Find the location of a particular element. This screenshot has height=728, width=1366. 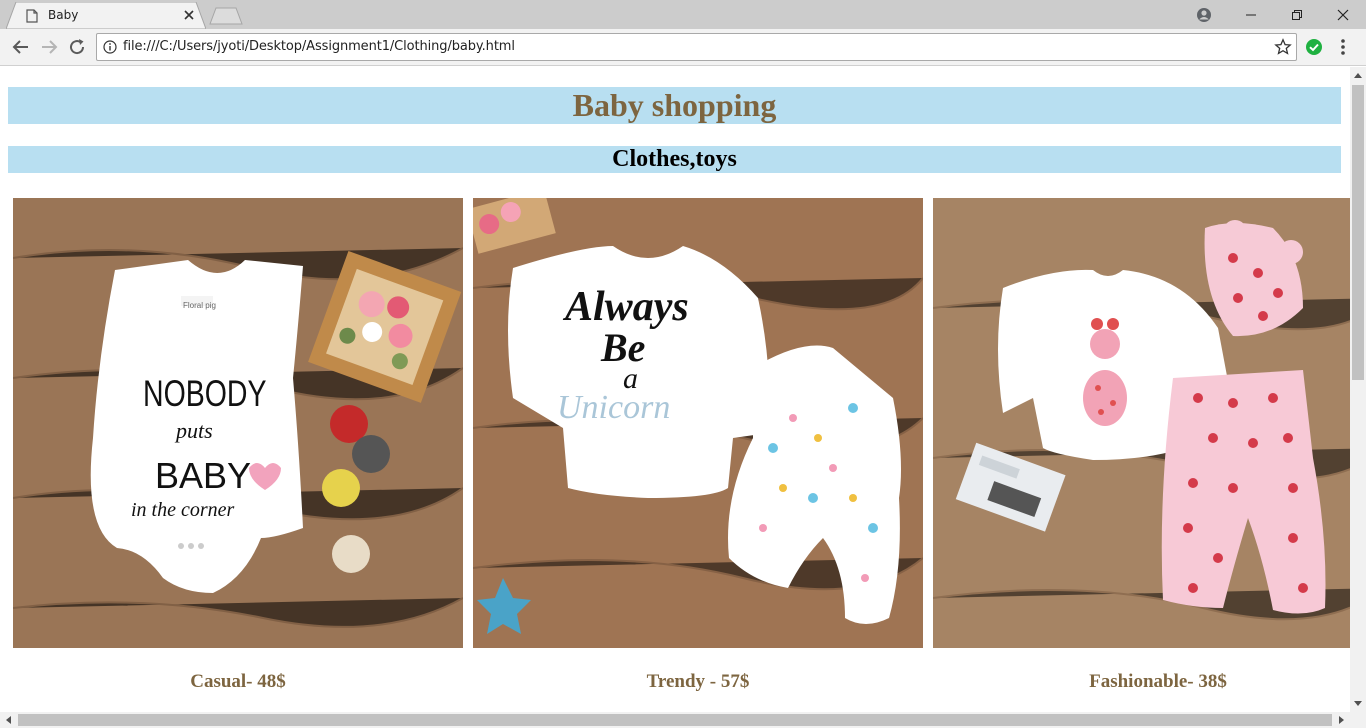

check-icon is located at coordinates (1314, 47).